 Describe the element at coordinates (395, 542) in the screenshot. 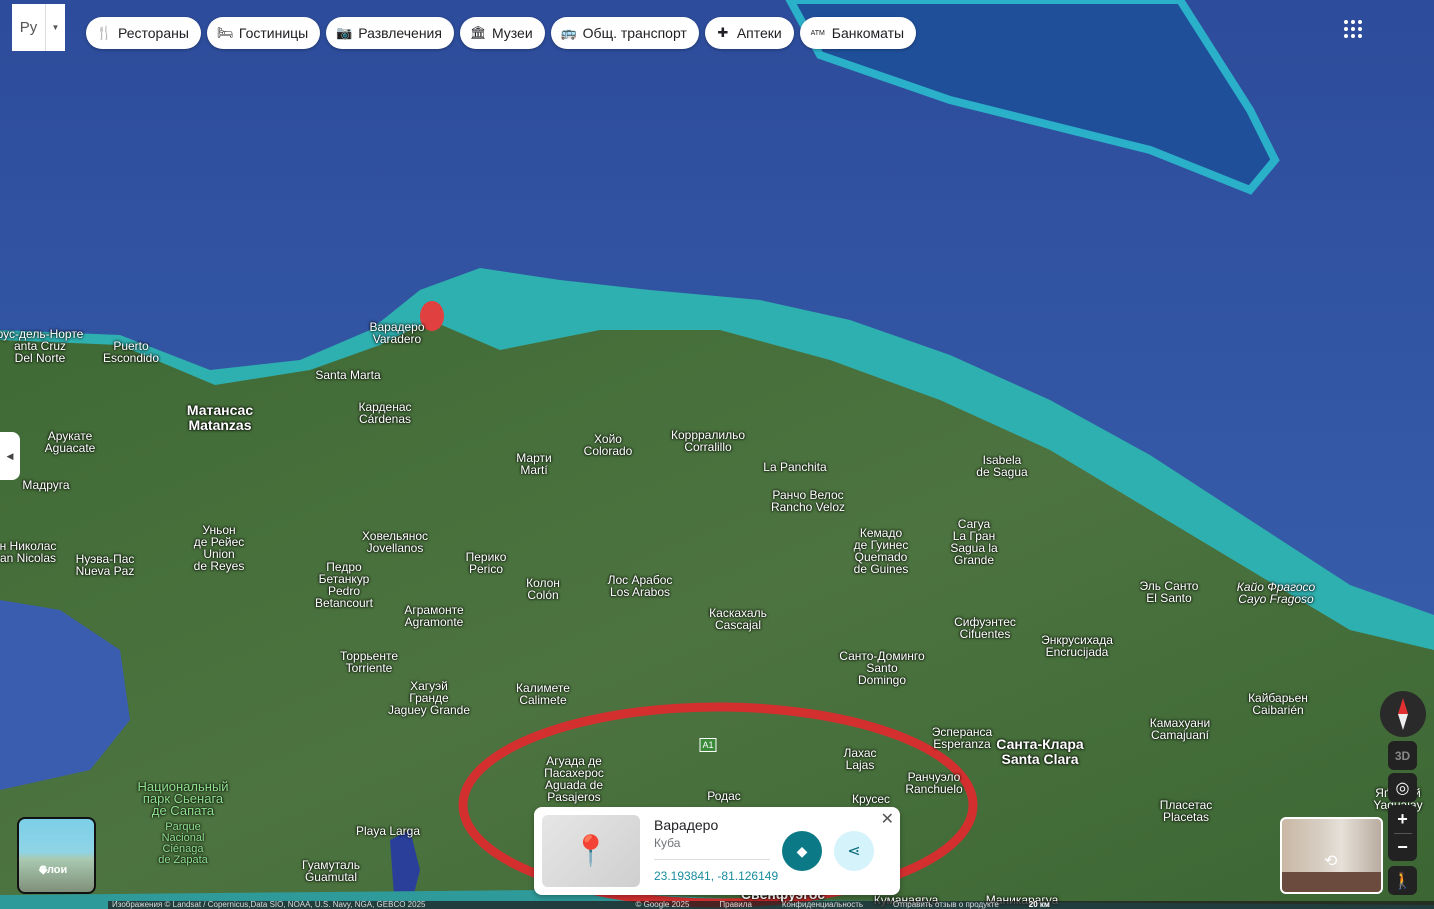

I see `map-label: Ховельянос Jovellanos` at that location.